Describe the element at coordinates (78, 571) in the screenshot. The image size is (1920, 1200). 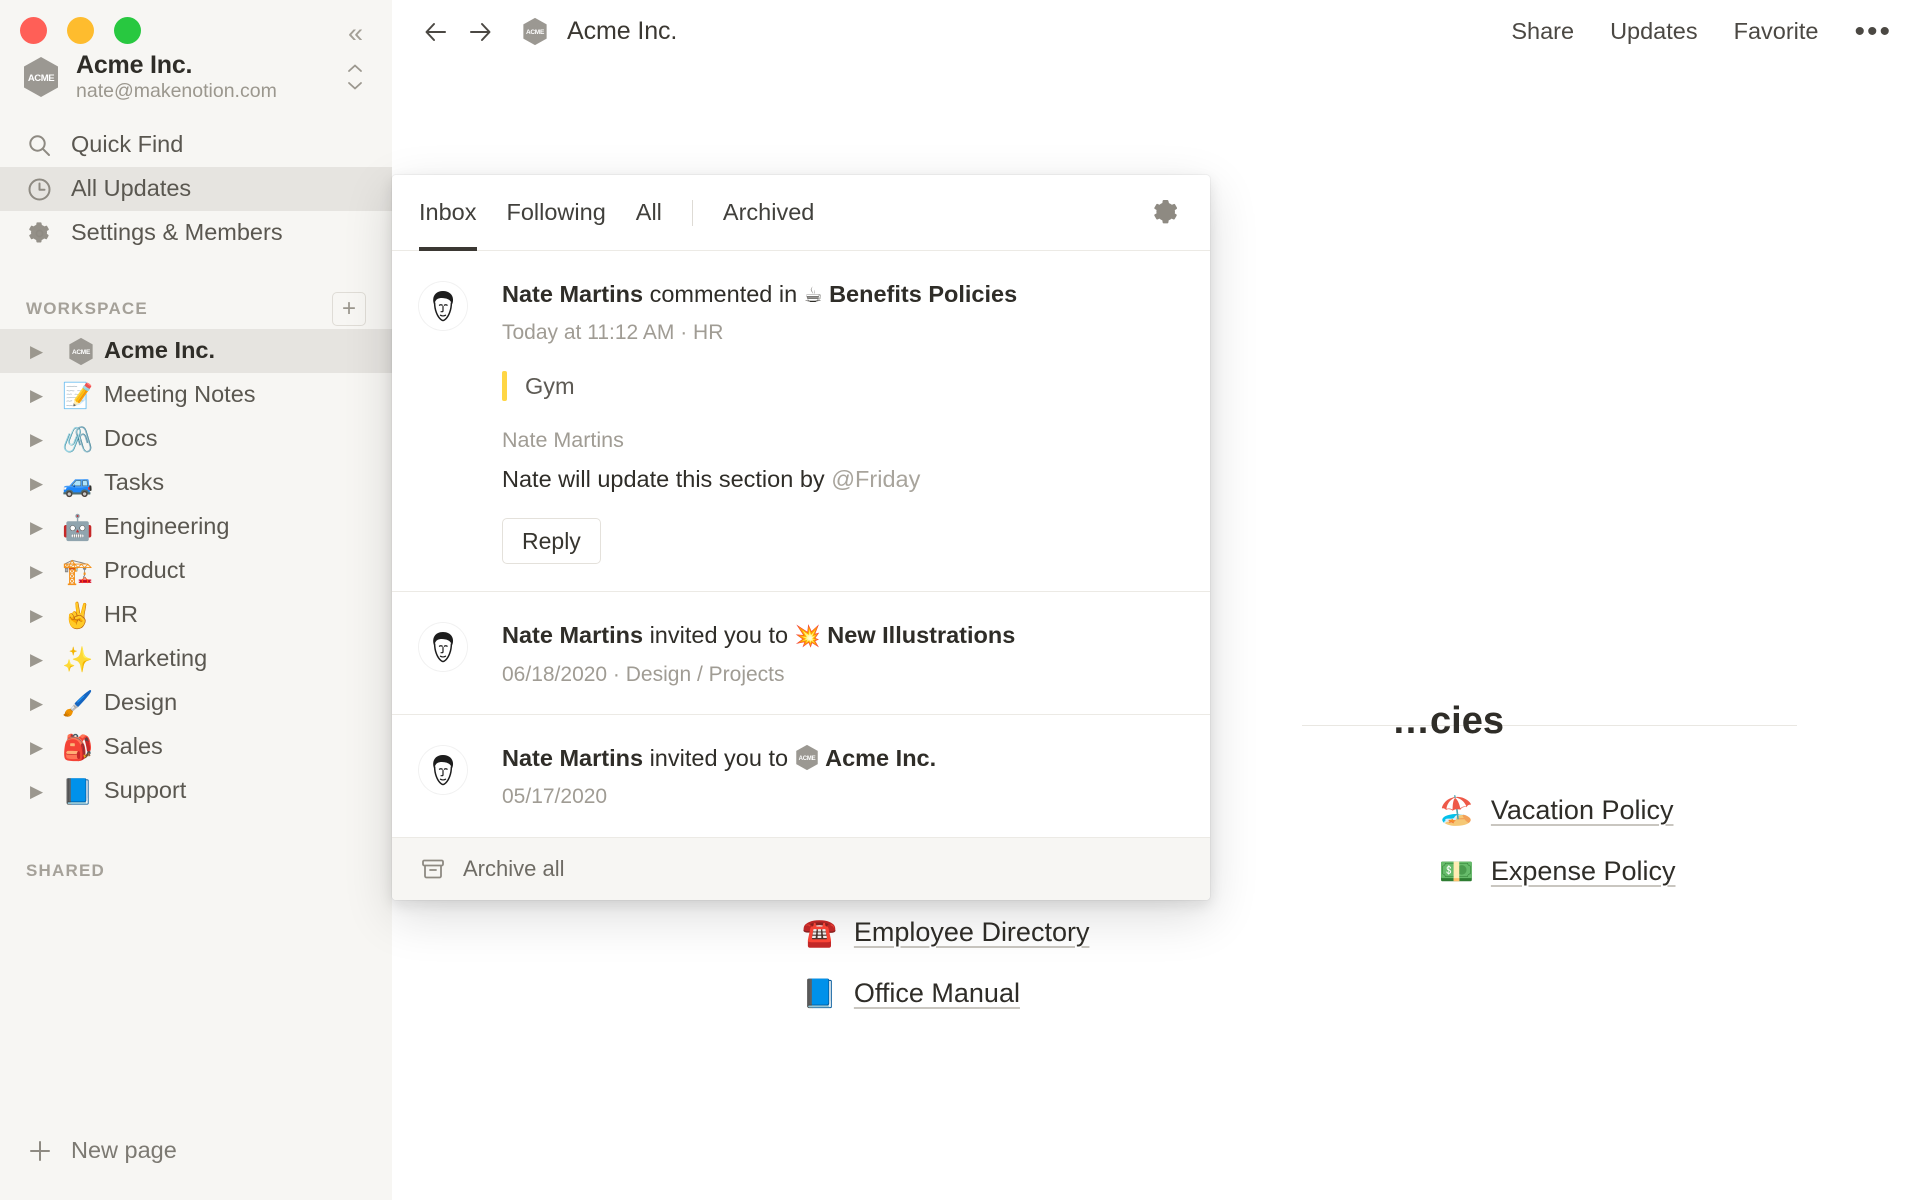
I see `page-emoji-icon: 🏗️` at that location.